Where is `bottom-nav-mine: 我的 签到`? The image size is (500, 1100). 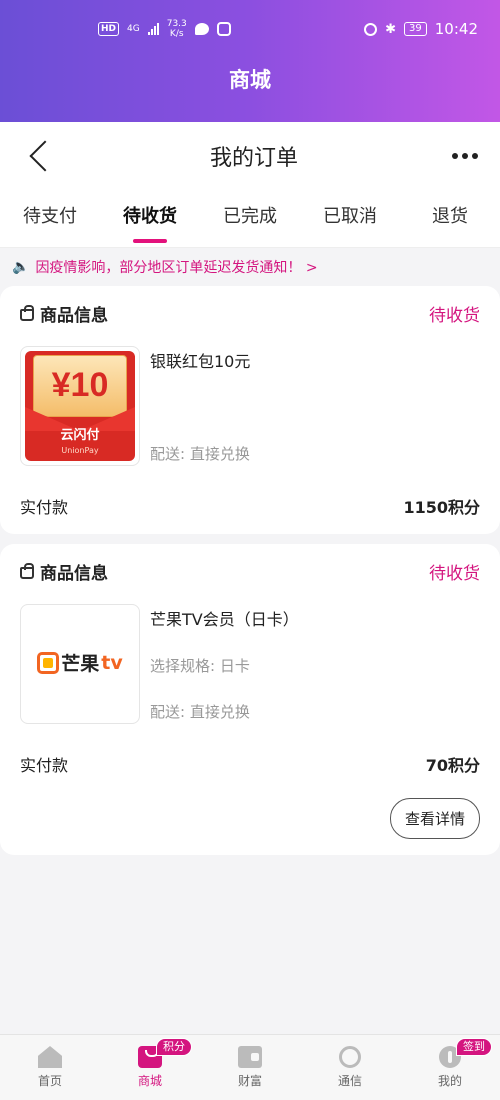 bottom-nav-mine: 我的 签到 is located at coordinates (450, 1067).